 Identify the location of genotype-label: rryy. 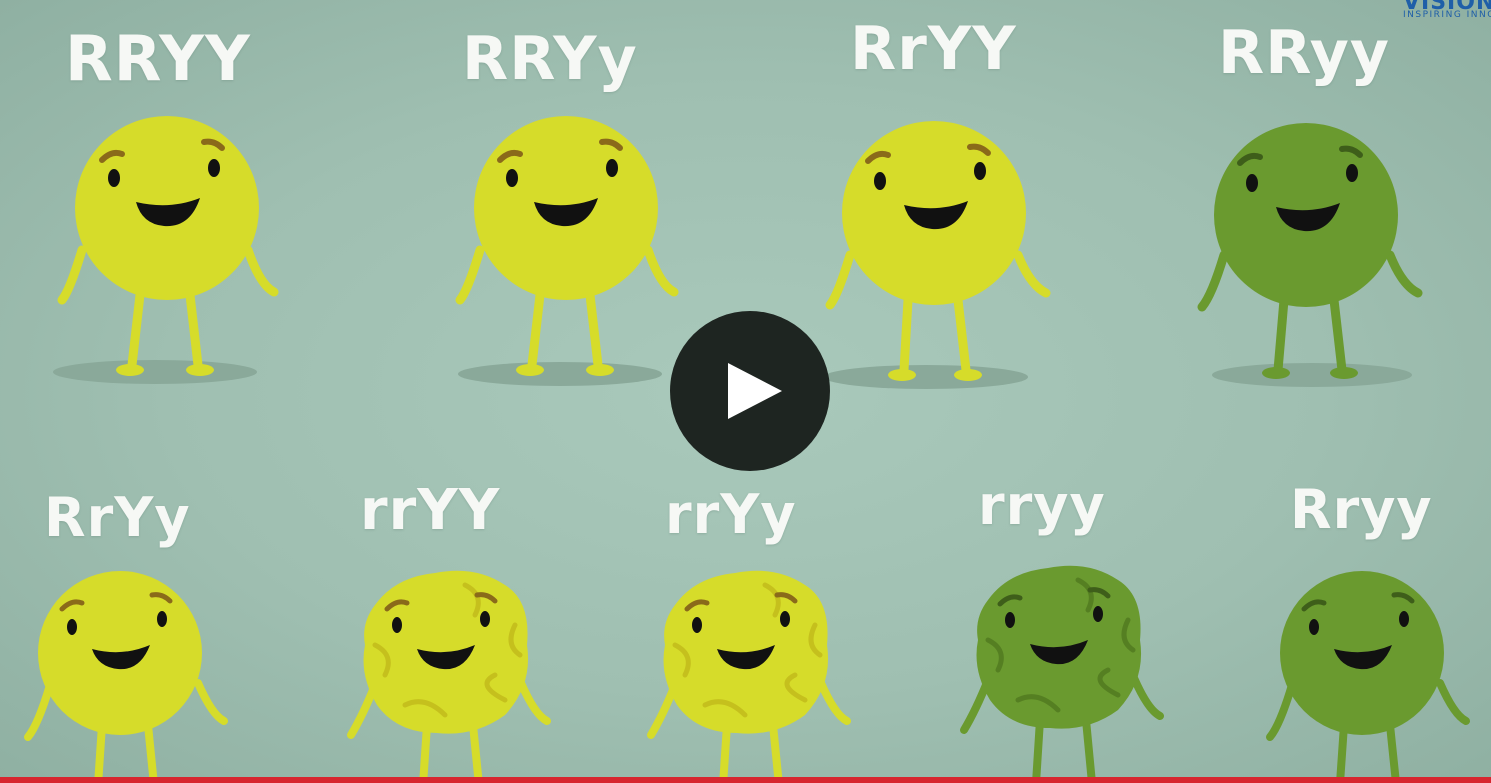
(1042, 505).